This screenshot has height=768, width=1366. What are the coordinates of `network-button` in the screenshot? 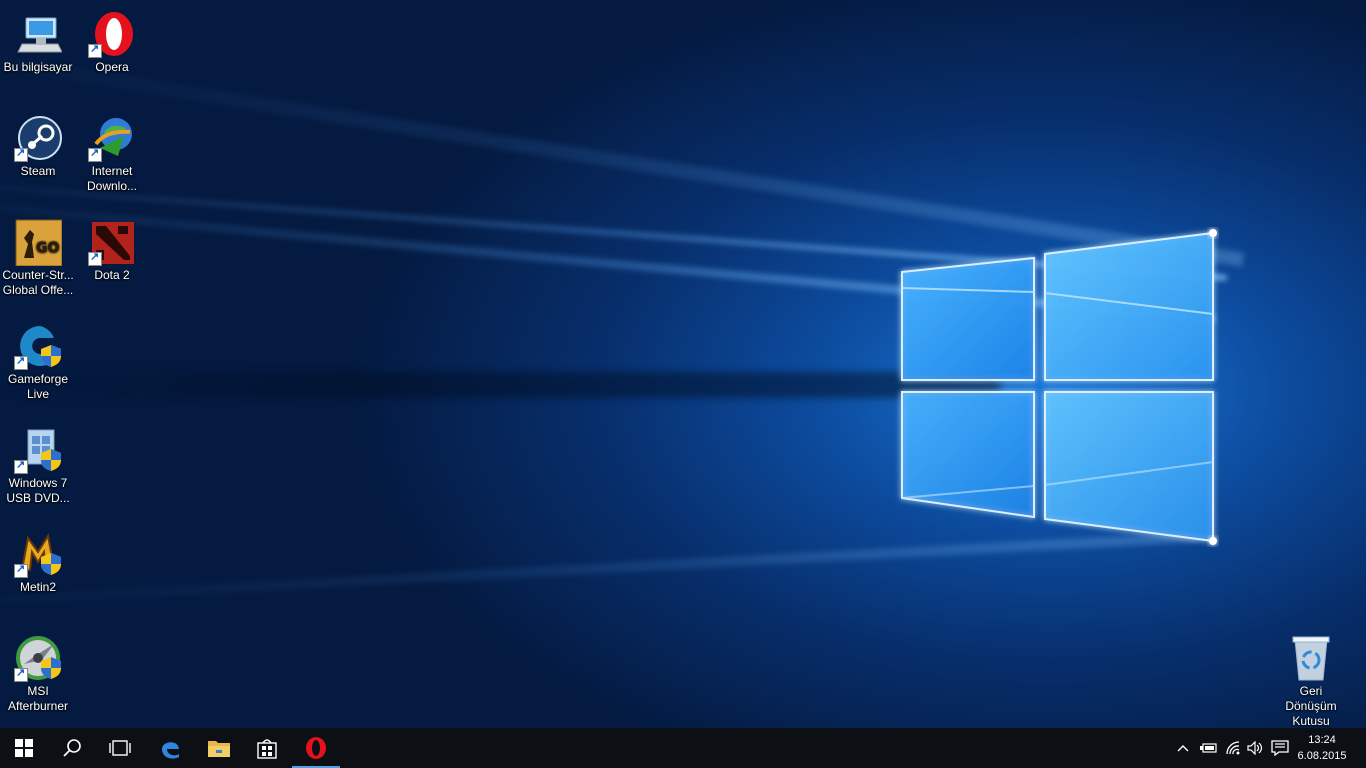 It's located at (1233, 748).